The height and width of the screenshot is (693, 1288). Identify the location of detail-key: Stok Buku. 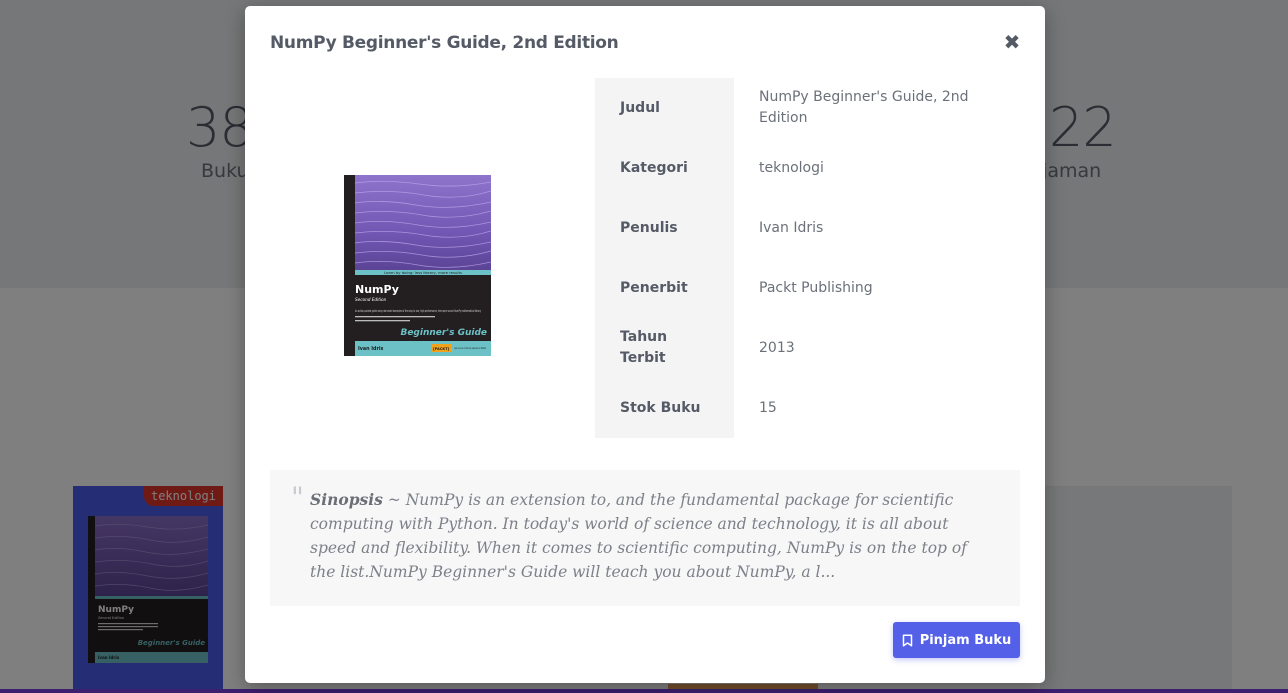
(664, 408).